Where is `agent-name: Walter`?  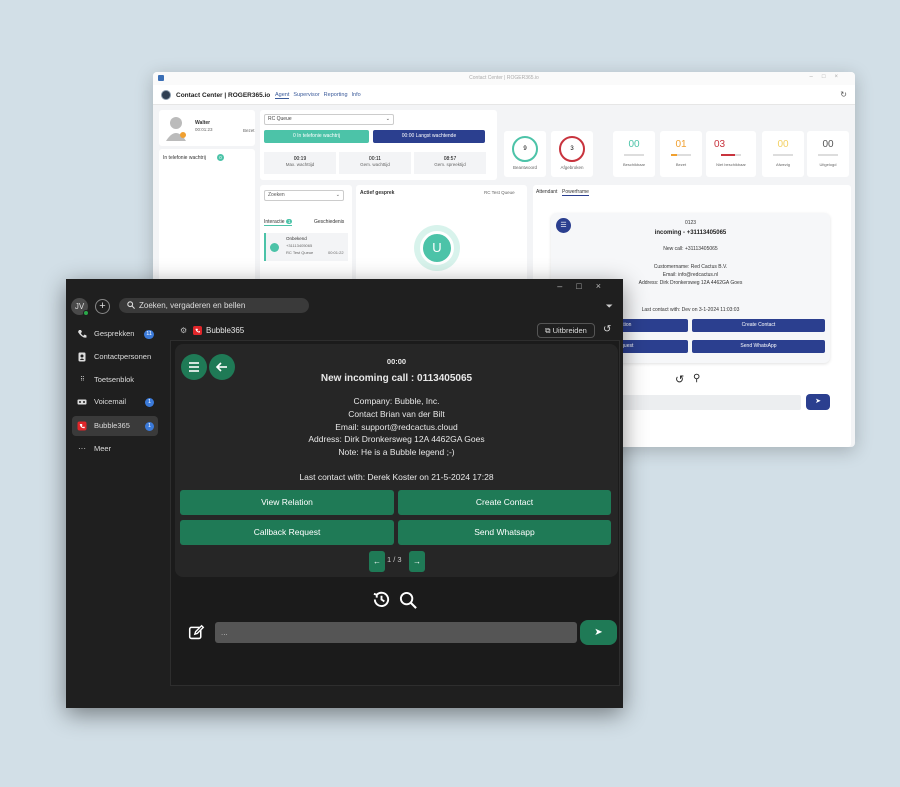 agent-name: Walter is located at coordinates (203, 123).